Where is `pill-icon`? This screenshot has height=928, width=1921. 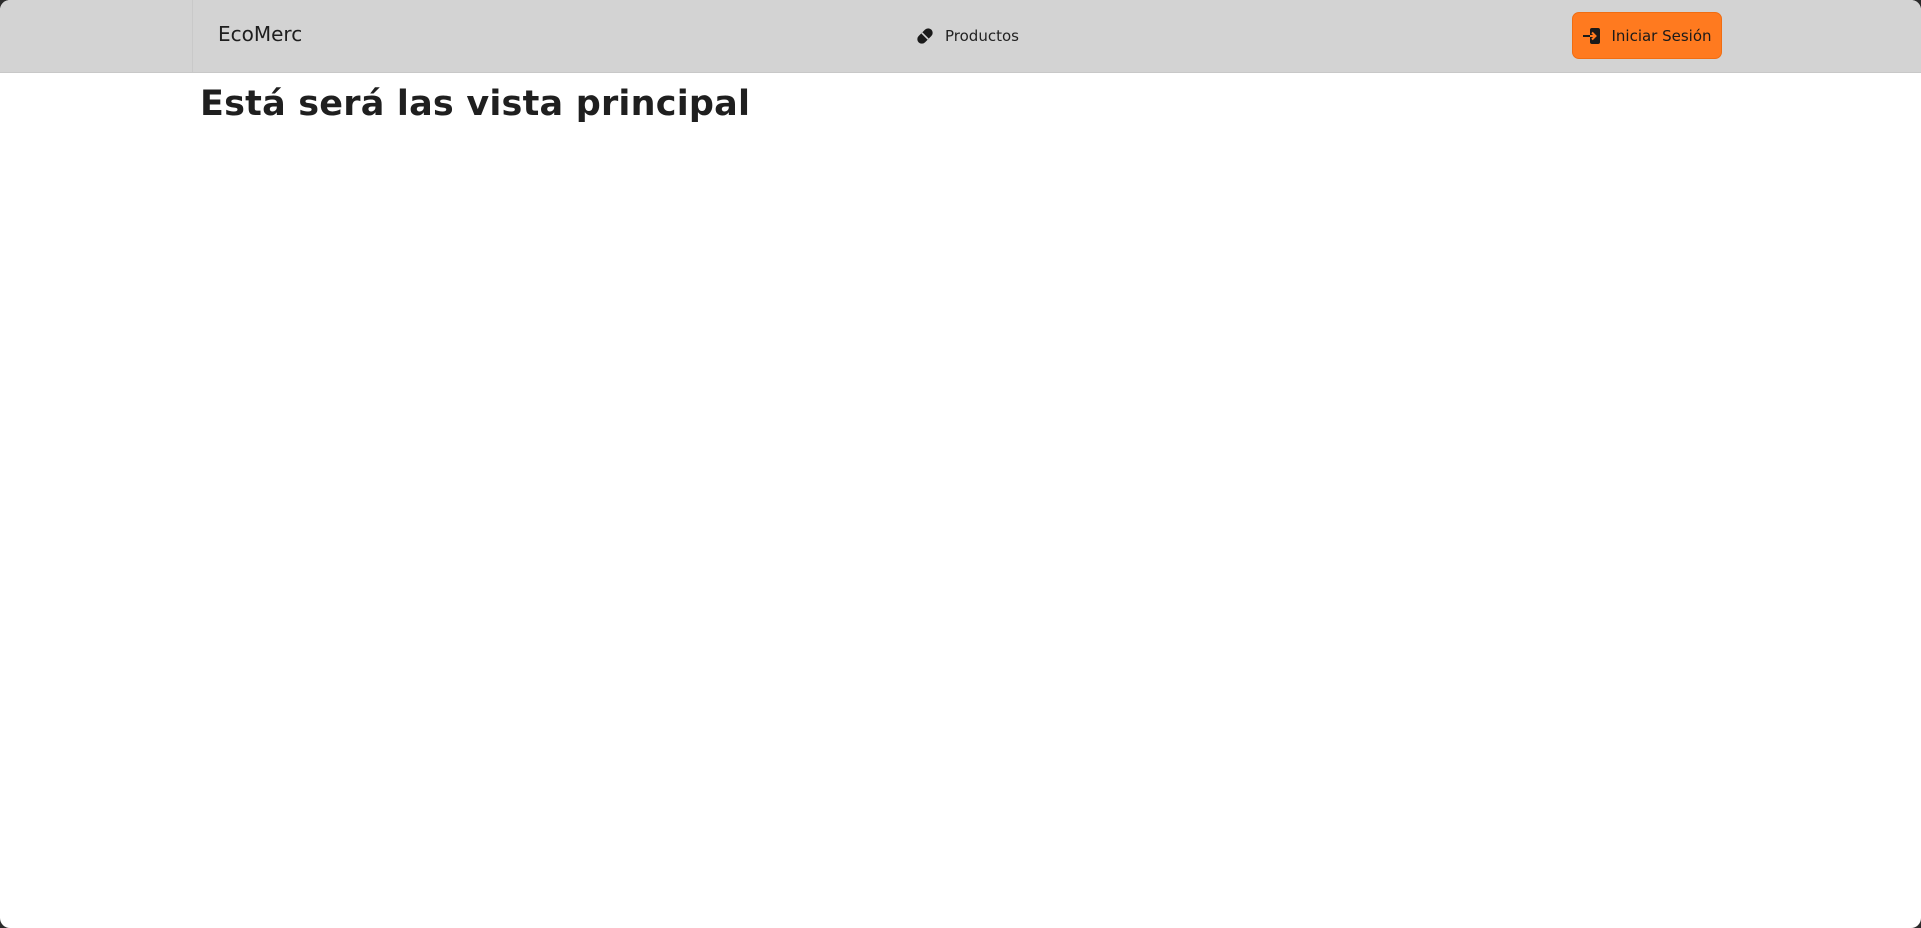 pill-icon is located at coordinates (925, 36).